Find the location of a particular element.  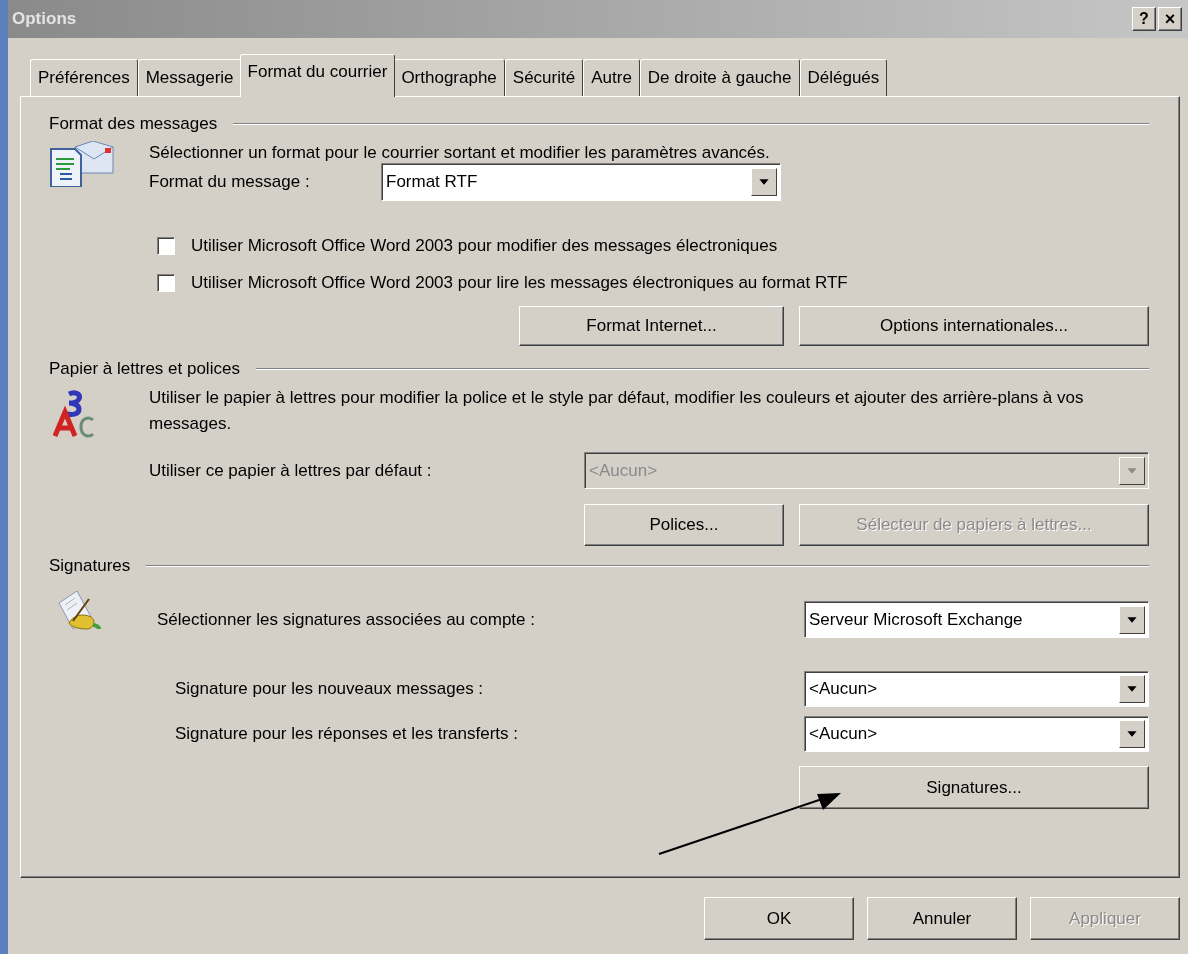

section-title: Signatures is located at coordinates (90, 566).